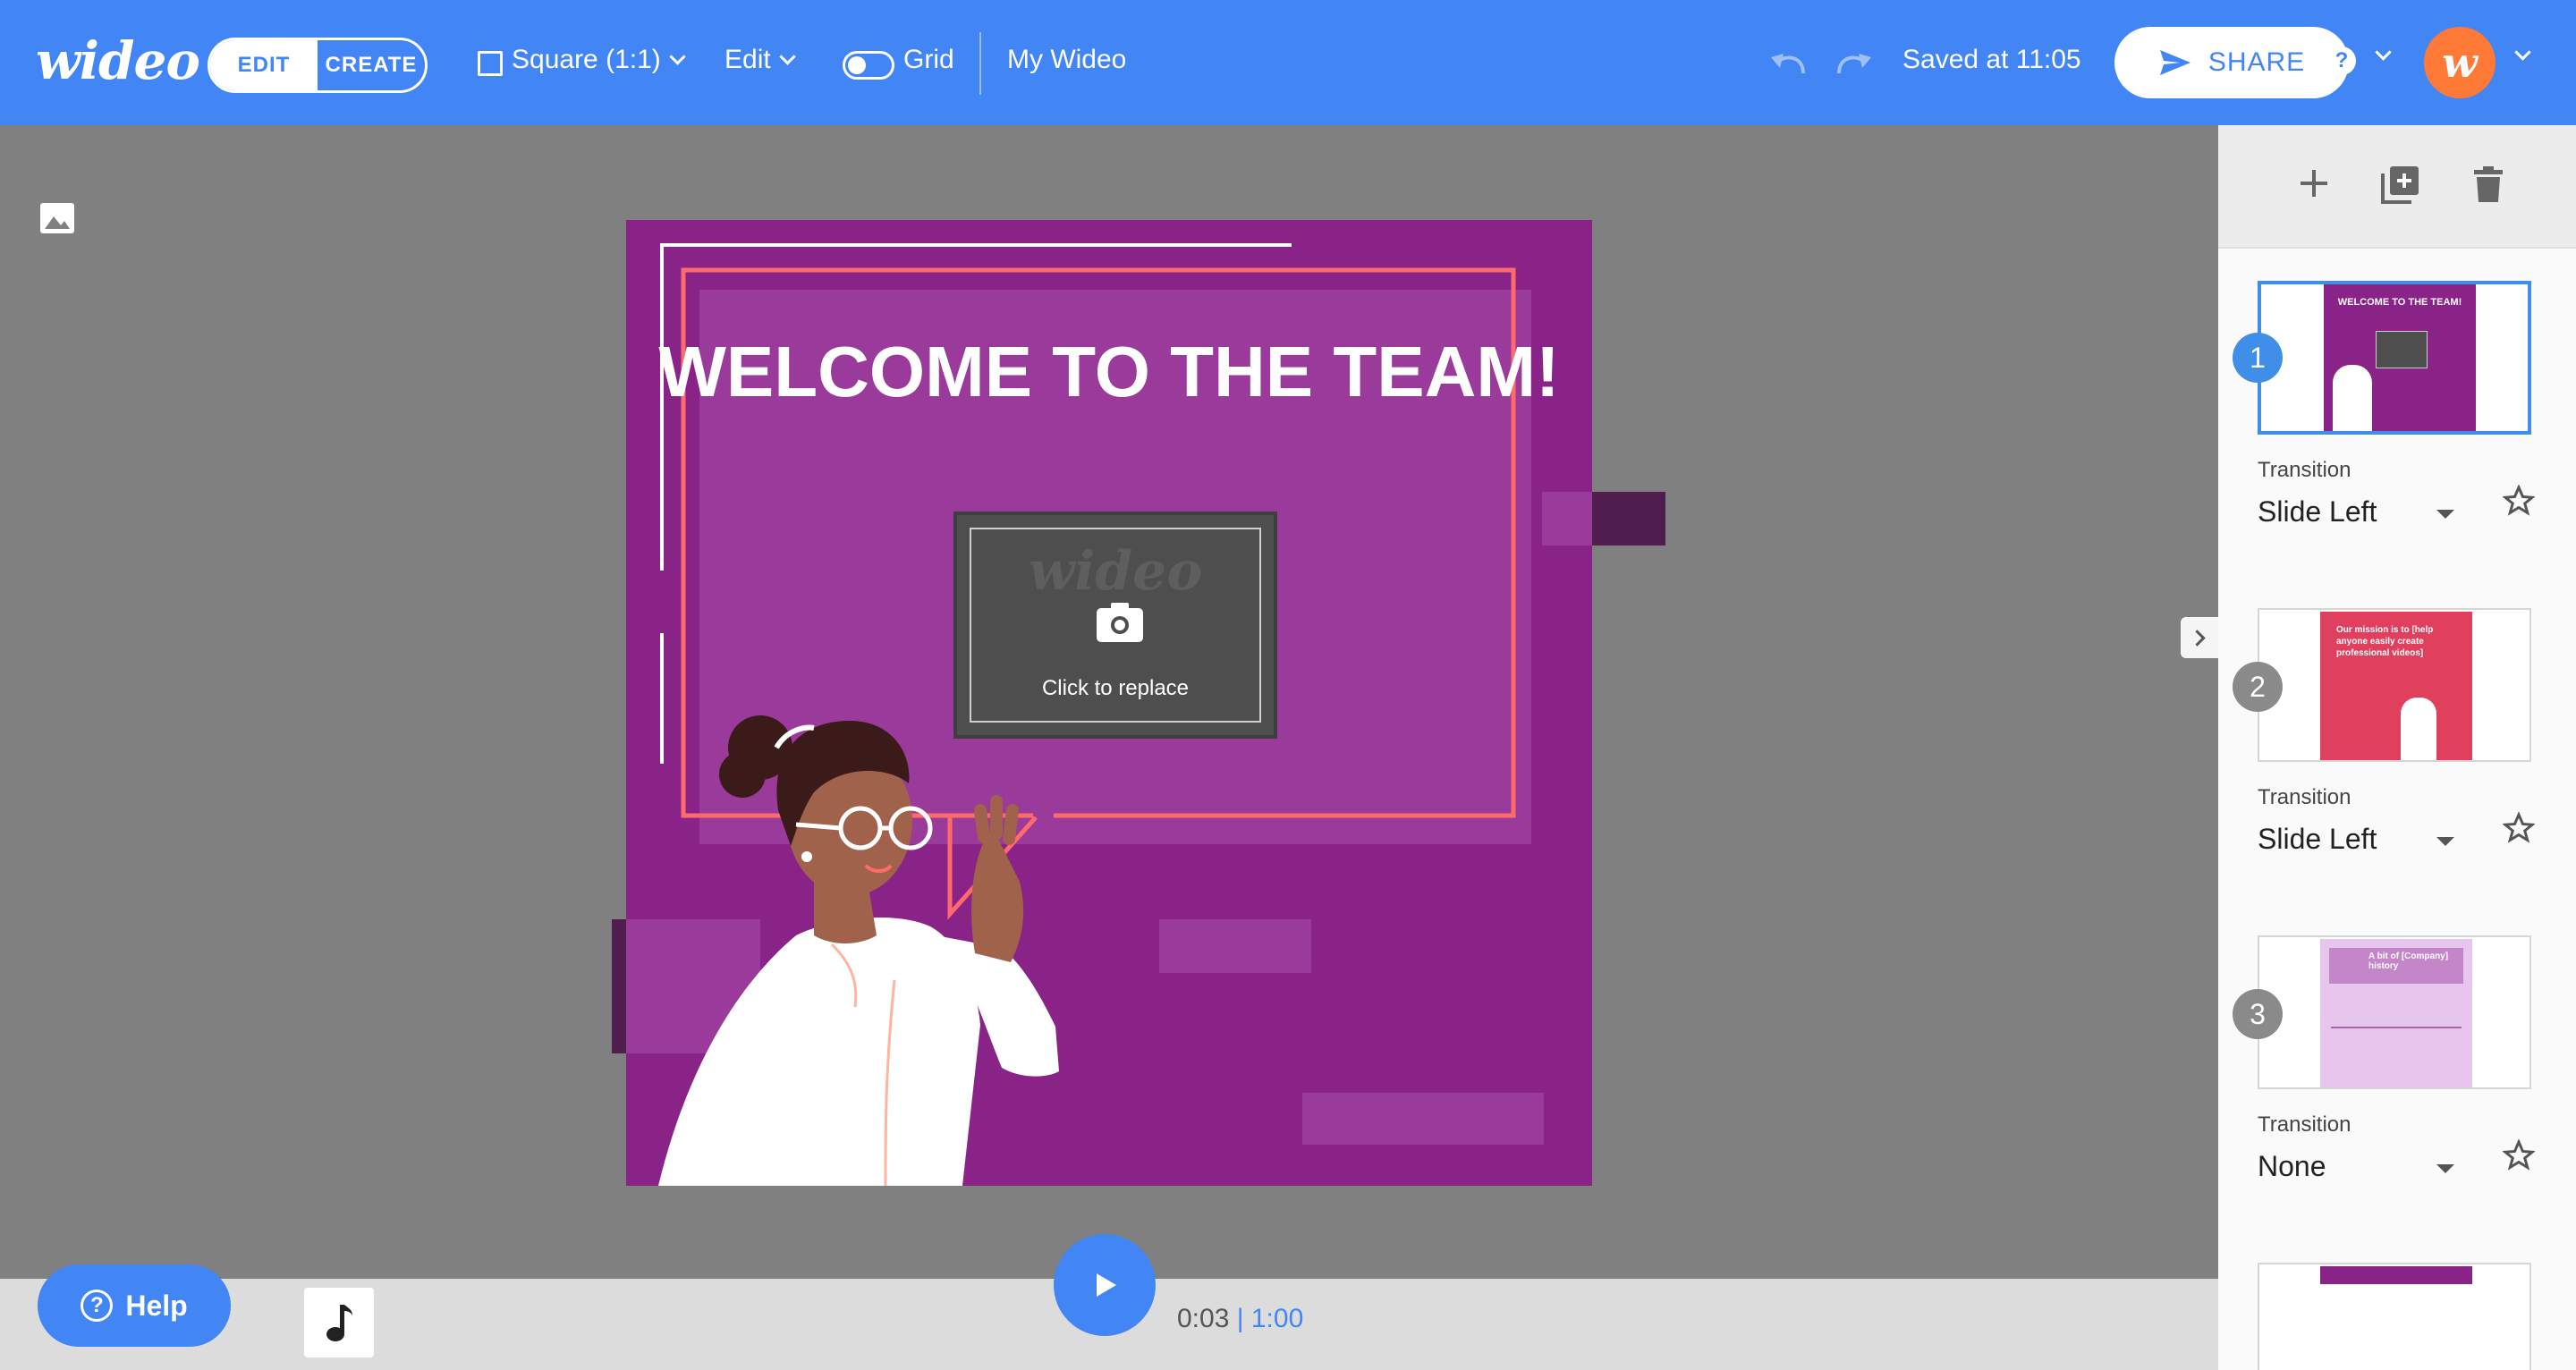  I want to click on save-status: Saved at 11:05, so click(1991, 60).